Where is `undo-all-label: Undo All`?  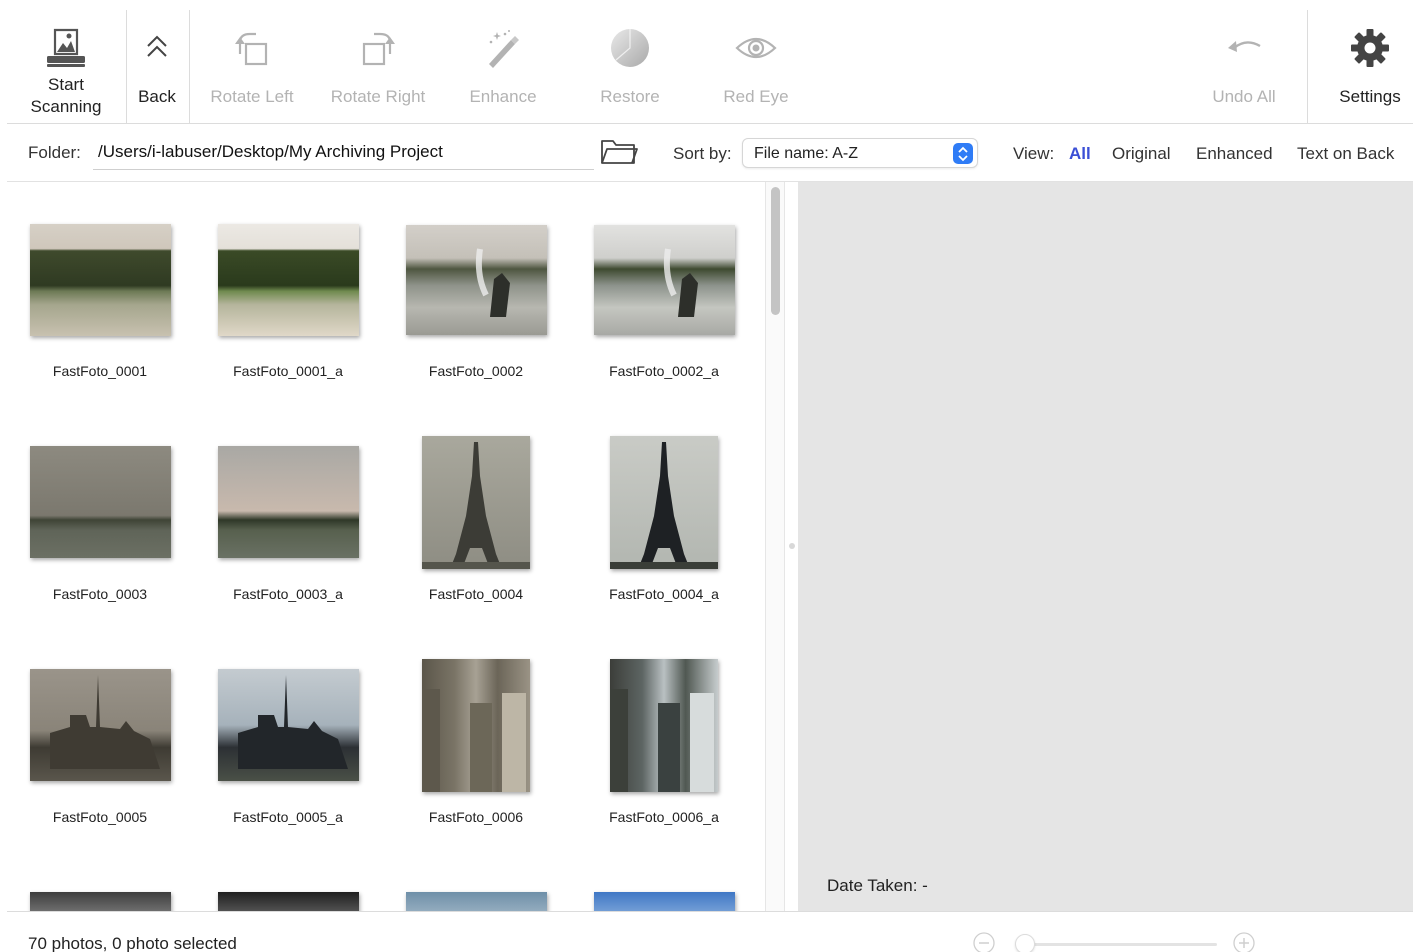 undo-all-label: Undo All is located at coordinates (1244, 96).